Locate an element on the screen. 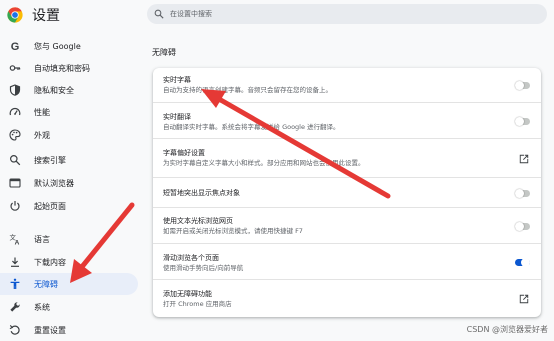 Image resolution: width=554 pixels, height=341 pixels. setting-texts: 字幕偏好设置 为实时字幕自定义字幕大小和样式。部分应用和网站也会使用此设置。 is located at coordinates (264, 158).